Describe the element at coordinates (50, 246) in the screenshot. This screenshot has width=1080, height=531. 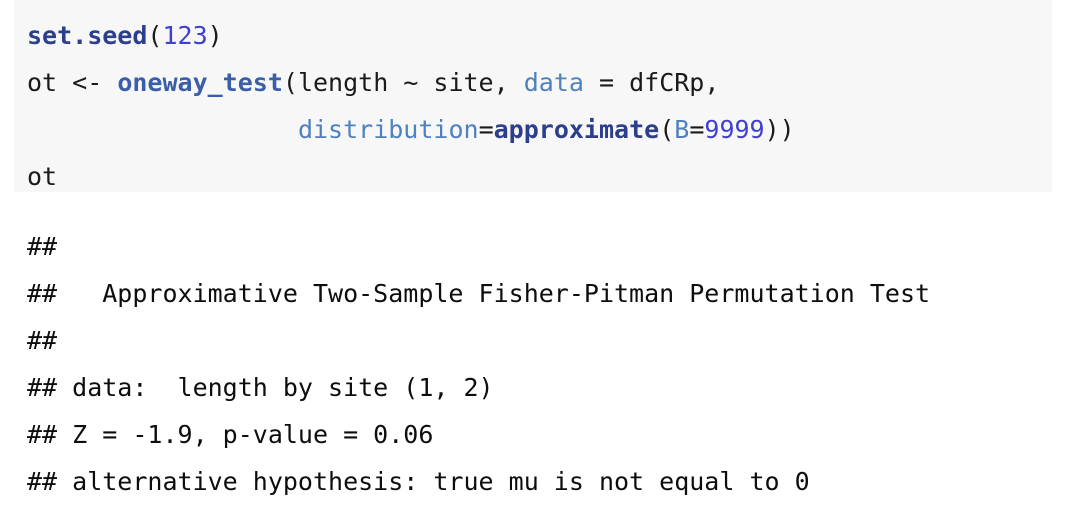
I see `output-line-blank-top: ##` at that location.